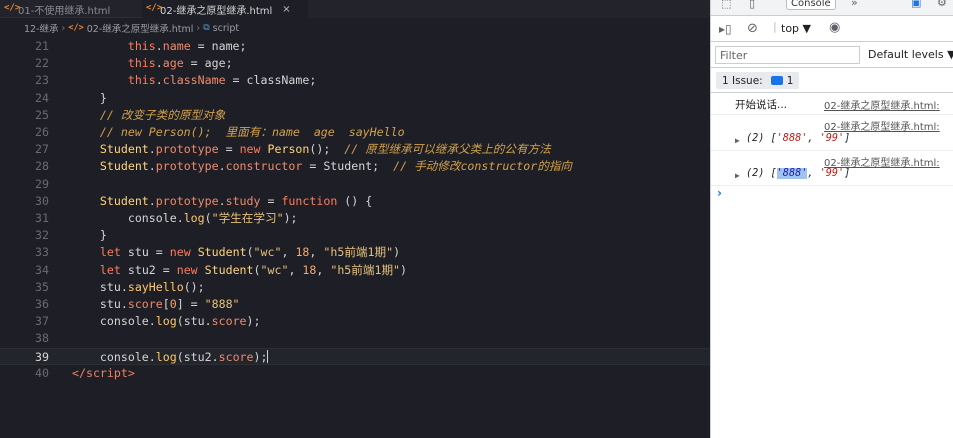 The image size is (953, 438). I want to click on code-token: // 改变子类的原型对象, so click(162, 114).